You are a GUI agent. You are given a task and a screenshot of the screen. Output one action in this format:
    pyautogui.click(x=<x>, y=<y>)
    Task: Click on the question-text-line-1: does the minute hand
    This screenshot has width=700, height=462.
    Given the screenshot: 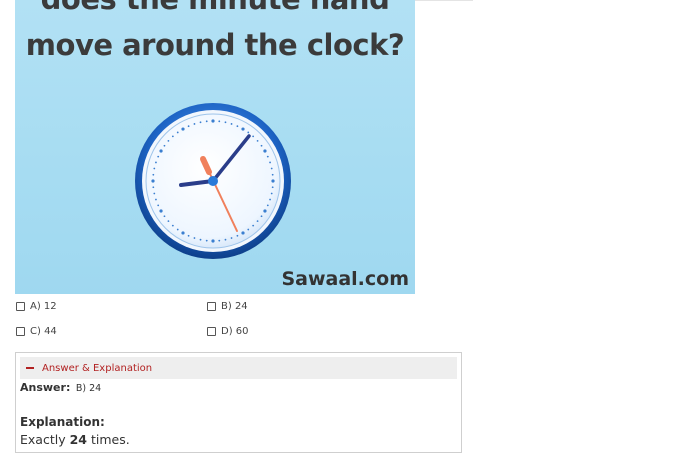 What is the action you would take?
    pyautogui.click(x=215, y=8)
    